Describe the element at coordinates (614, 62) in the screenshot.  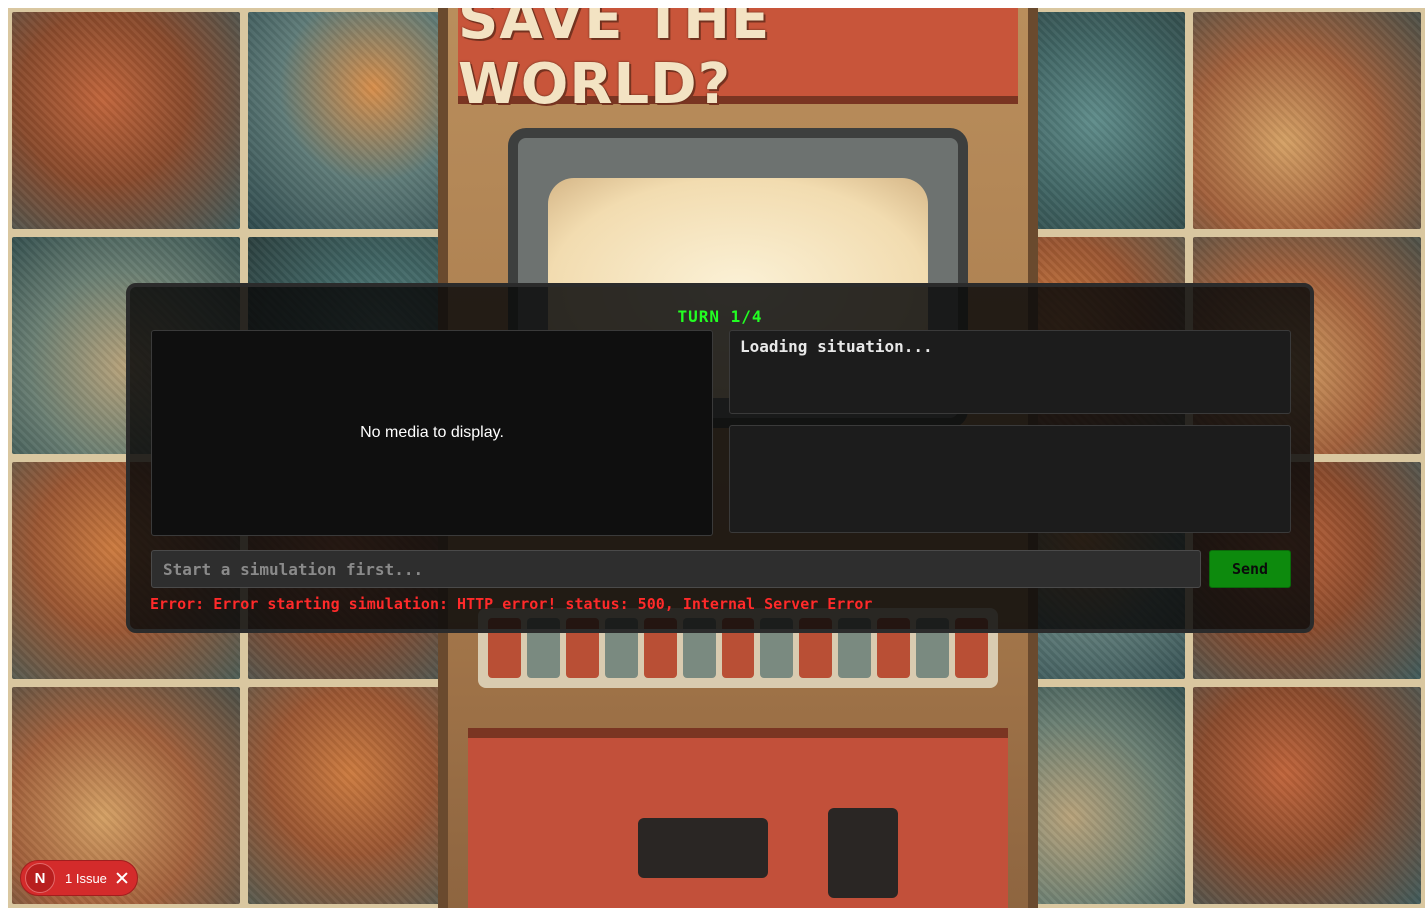
I see `marquee-title: SAVE THE WORLD?` at that location.